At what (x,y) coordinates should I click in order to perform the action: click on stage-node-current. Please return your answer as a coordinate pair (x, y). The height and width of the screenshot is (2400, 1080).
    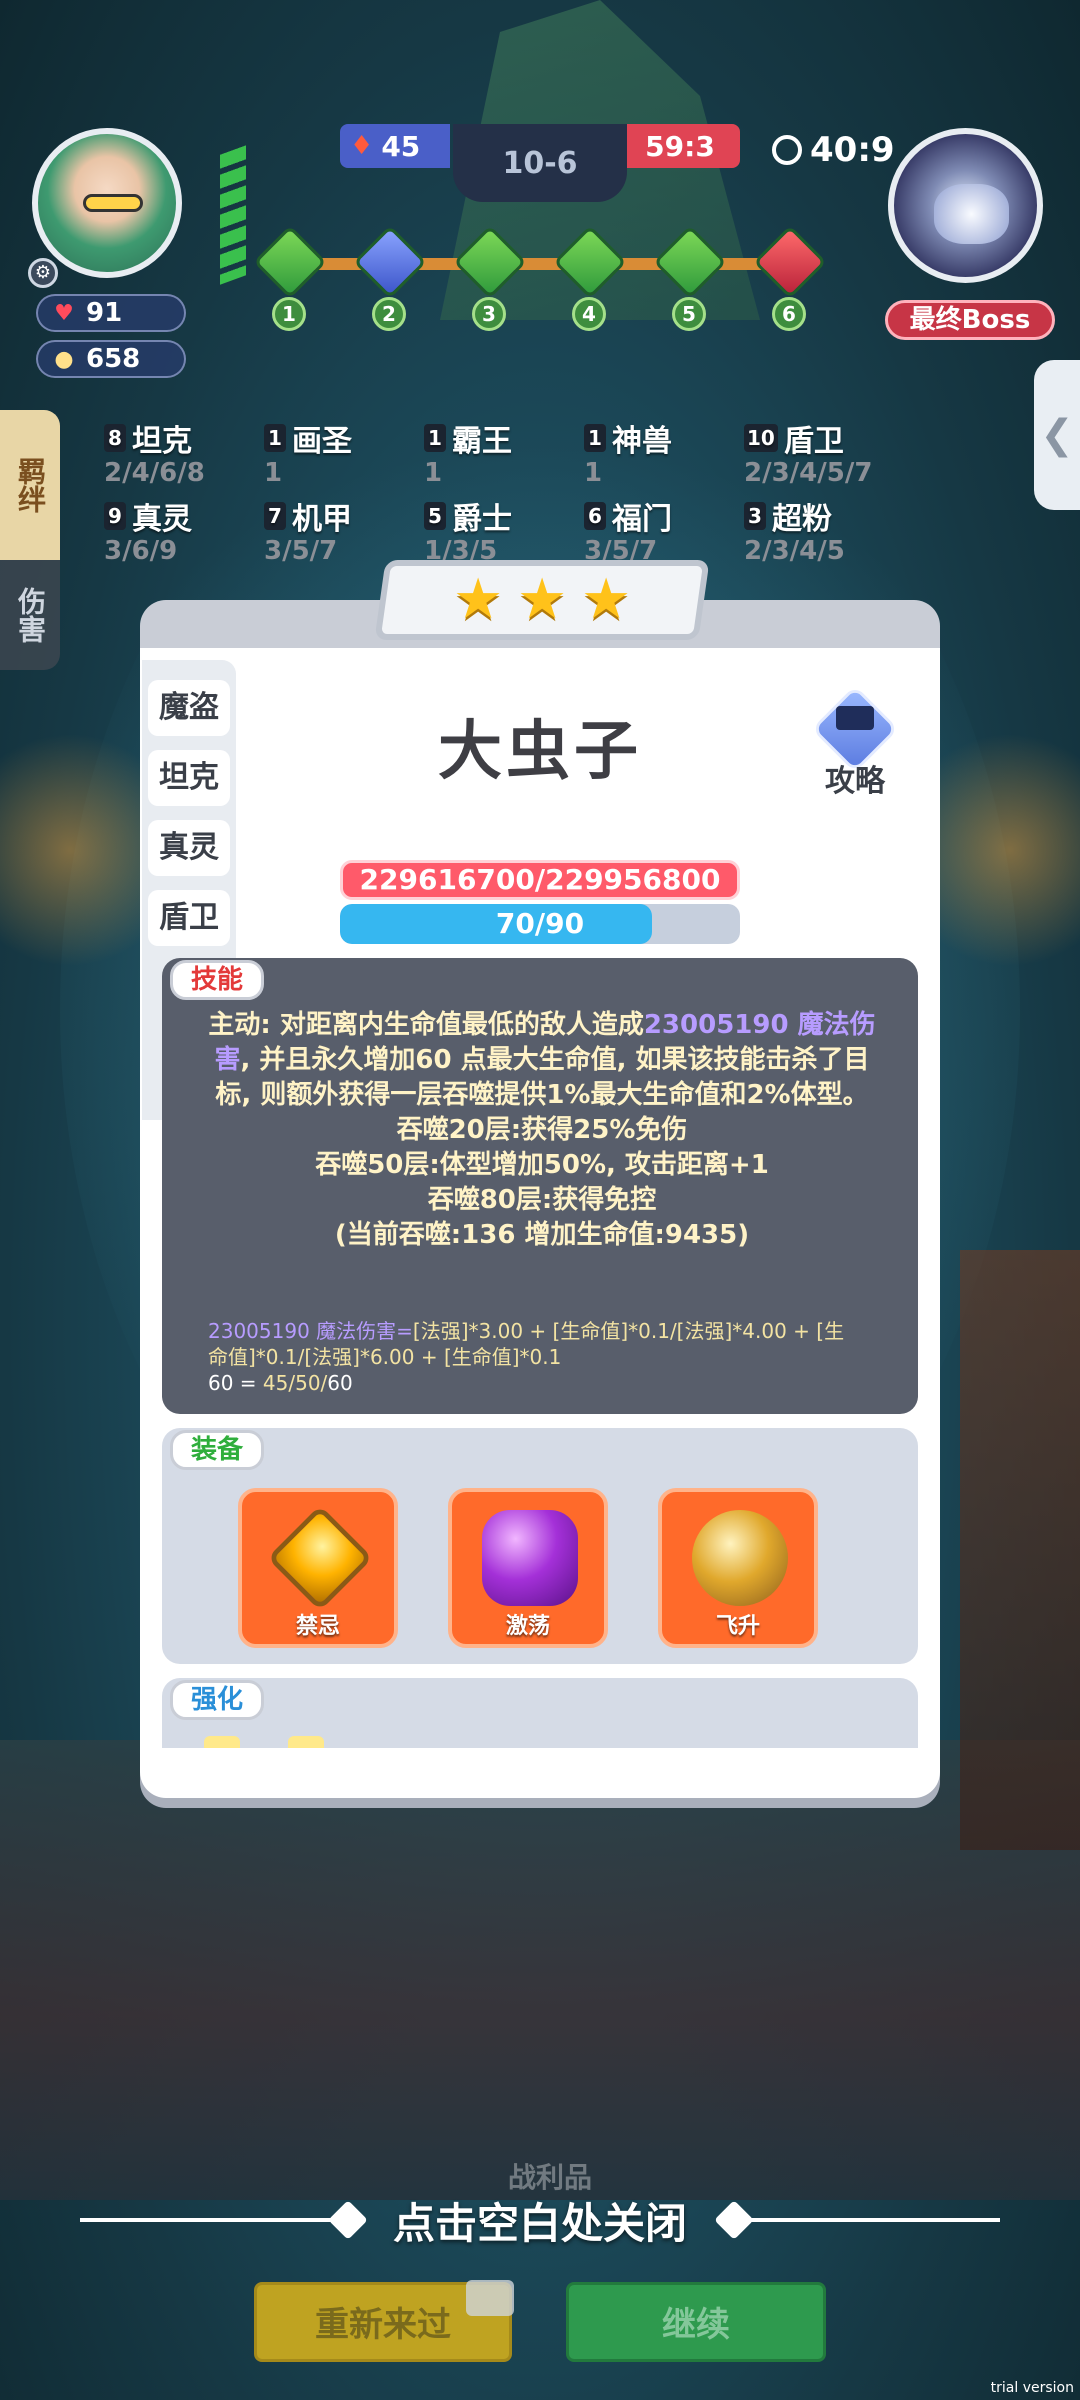
    Looking at the image, I should click on (390, 262).